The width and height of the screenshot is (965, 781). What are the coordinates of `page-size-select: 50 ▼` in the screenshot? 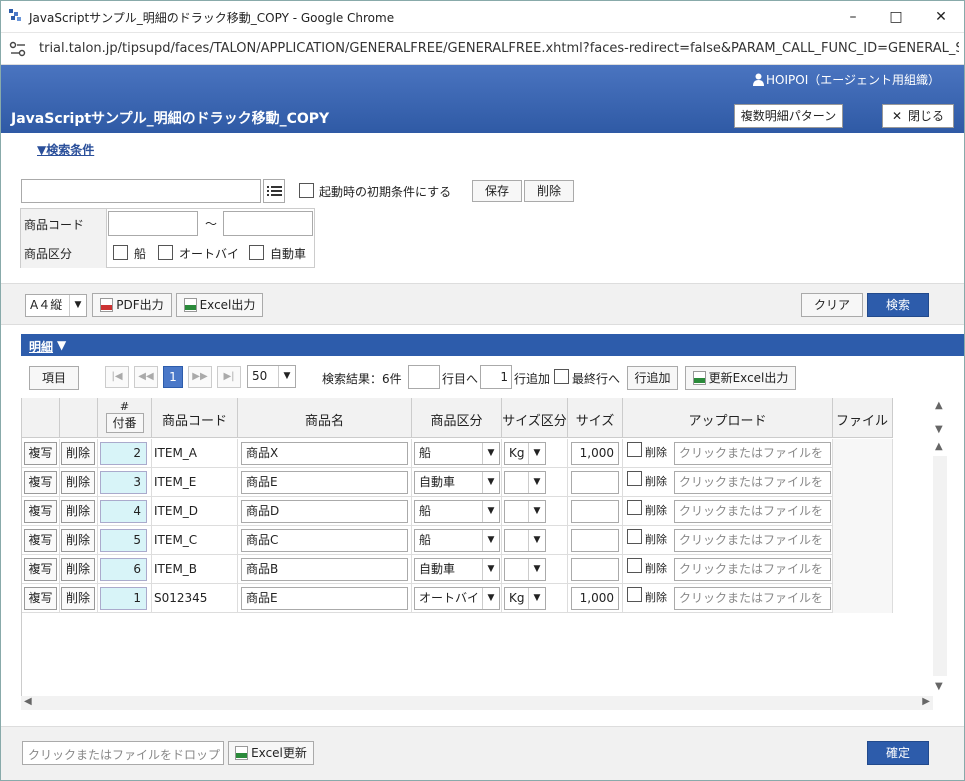 It's located at (271, 376).